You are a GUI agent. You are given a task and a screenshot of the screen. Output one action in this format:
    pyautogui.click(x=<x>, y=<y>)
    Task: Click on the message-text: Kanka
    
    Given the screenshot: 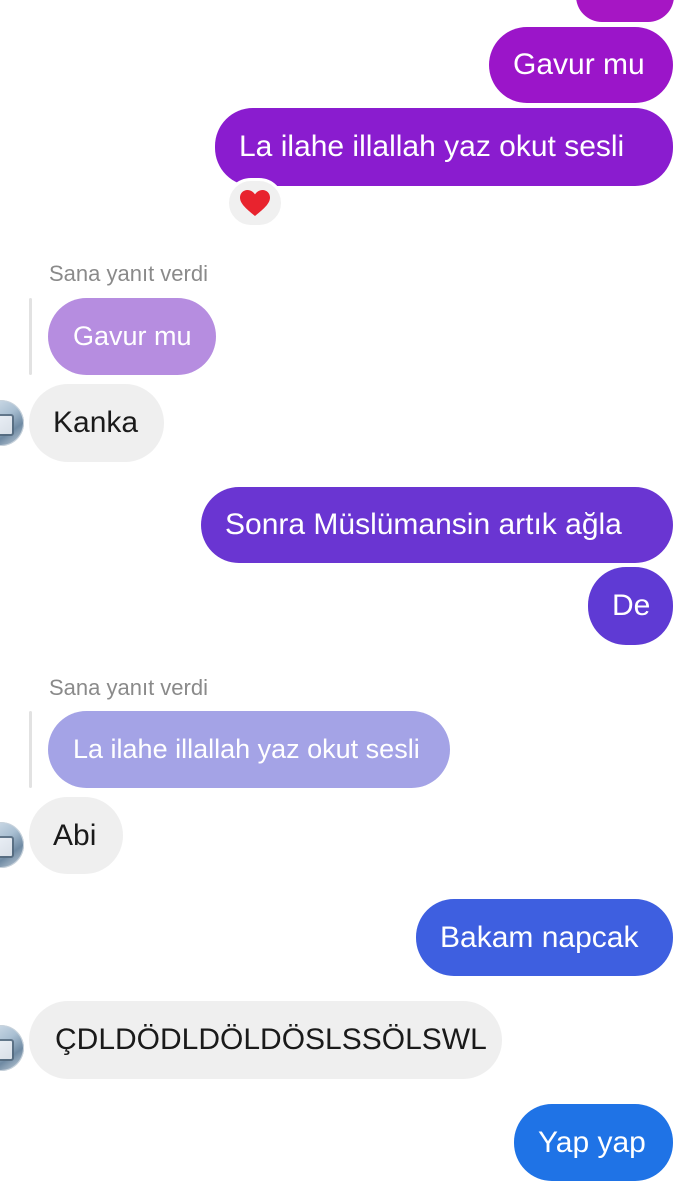 What is the action you would take?
    pyautogui.click(x=96, y=422)
    